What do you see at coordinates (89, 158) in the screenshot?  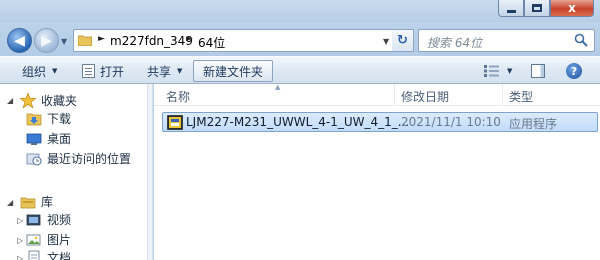 I see `sidebar-item-label: 最近访问的位置` at bounding box center [89, 158].